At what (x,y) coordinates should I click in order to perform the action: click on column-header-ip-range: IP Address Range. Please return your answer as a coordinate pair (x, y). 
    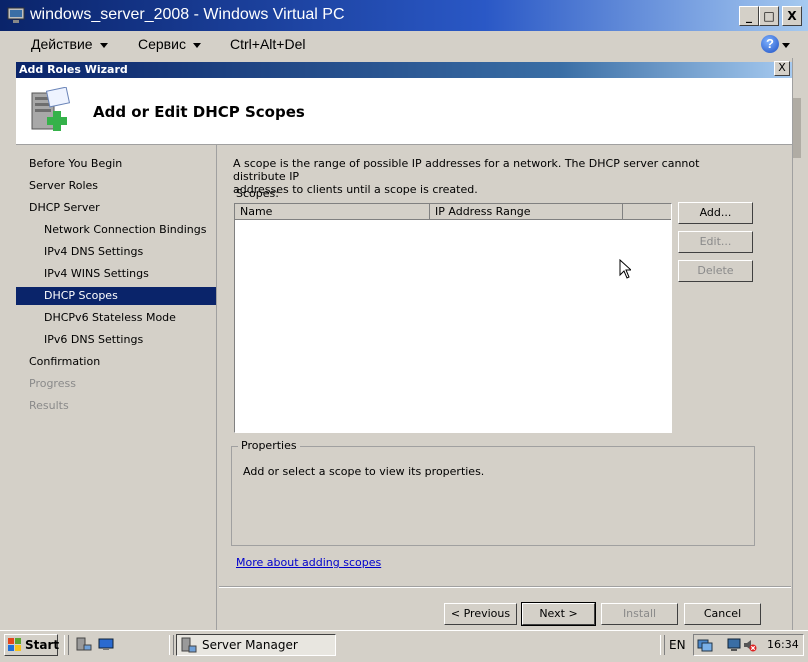
    Looking at the image, I should click on (526, 212).